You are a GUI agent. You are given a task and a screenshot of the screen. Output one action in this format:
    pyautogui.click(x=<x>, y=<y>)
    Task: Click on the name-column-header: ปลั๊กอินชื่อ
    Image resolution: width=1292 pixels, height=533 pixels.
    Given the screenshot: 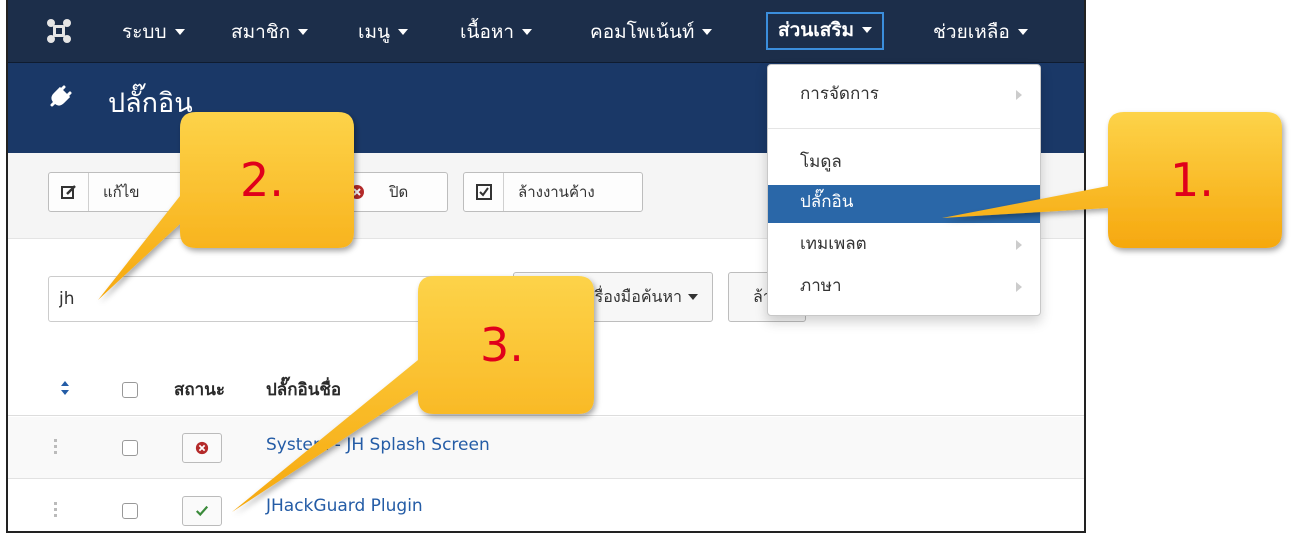 What is the action you would take?
    pyautogui.click(x=303, y=389)
    